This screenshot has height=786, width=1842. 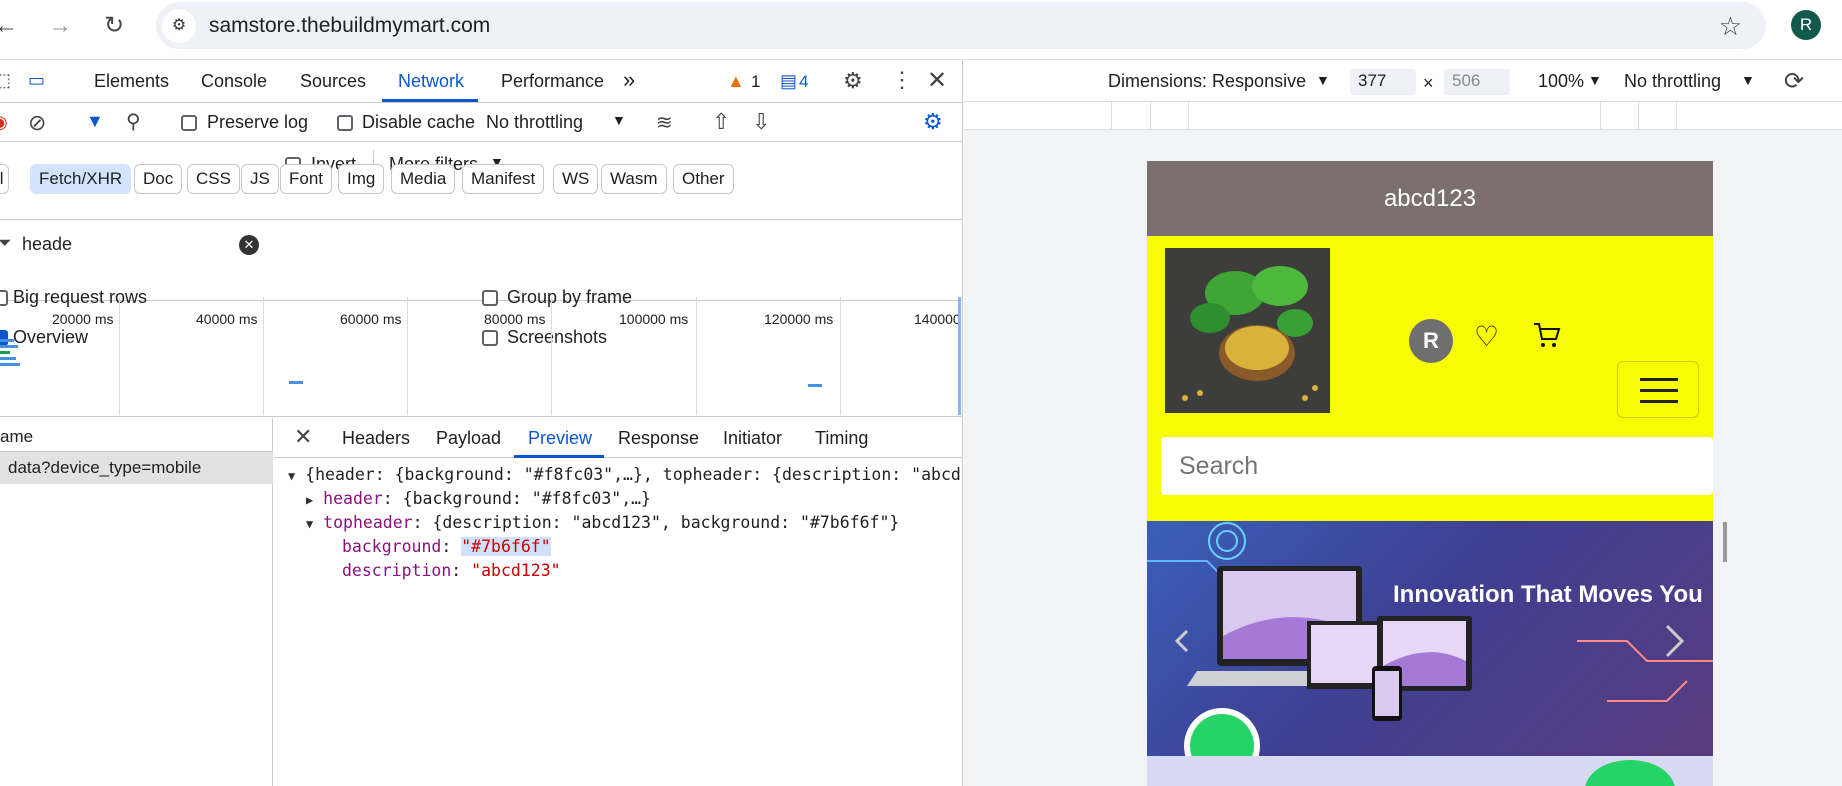 I want to click on type-filter-other: Other, so click(x=703, y=179).